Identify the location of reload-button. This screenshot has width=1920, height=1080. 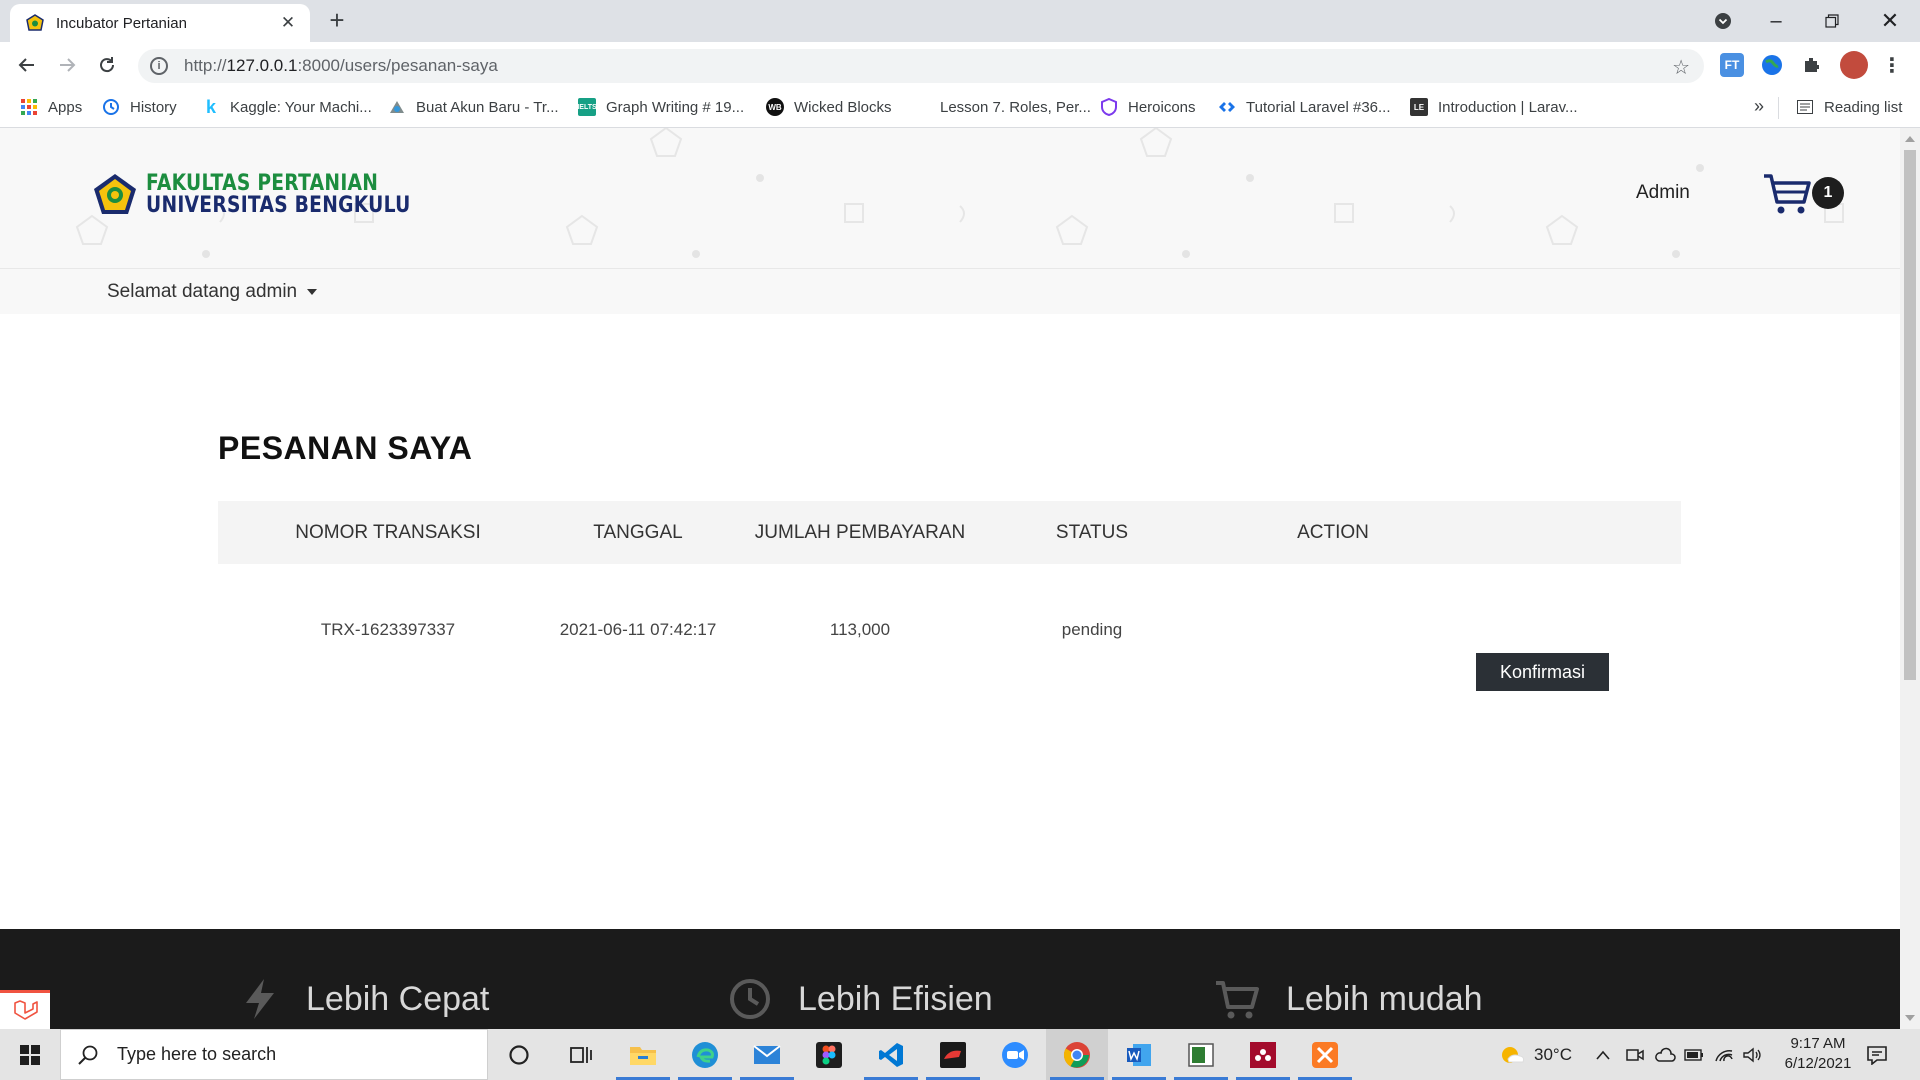
(107, 65).